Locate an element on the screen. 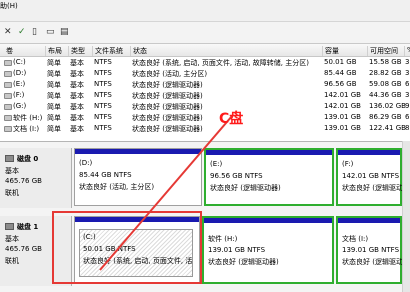 Image resolution: width=410 pixels, height=292 pixels. col-layout: 布局 is located at coordinates (53, 51).